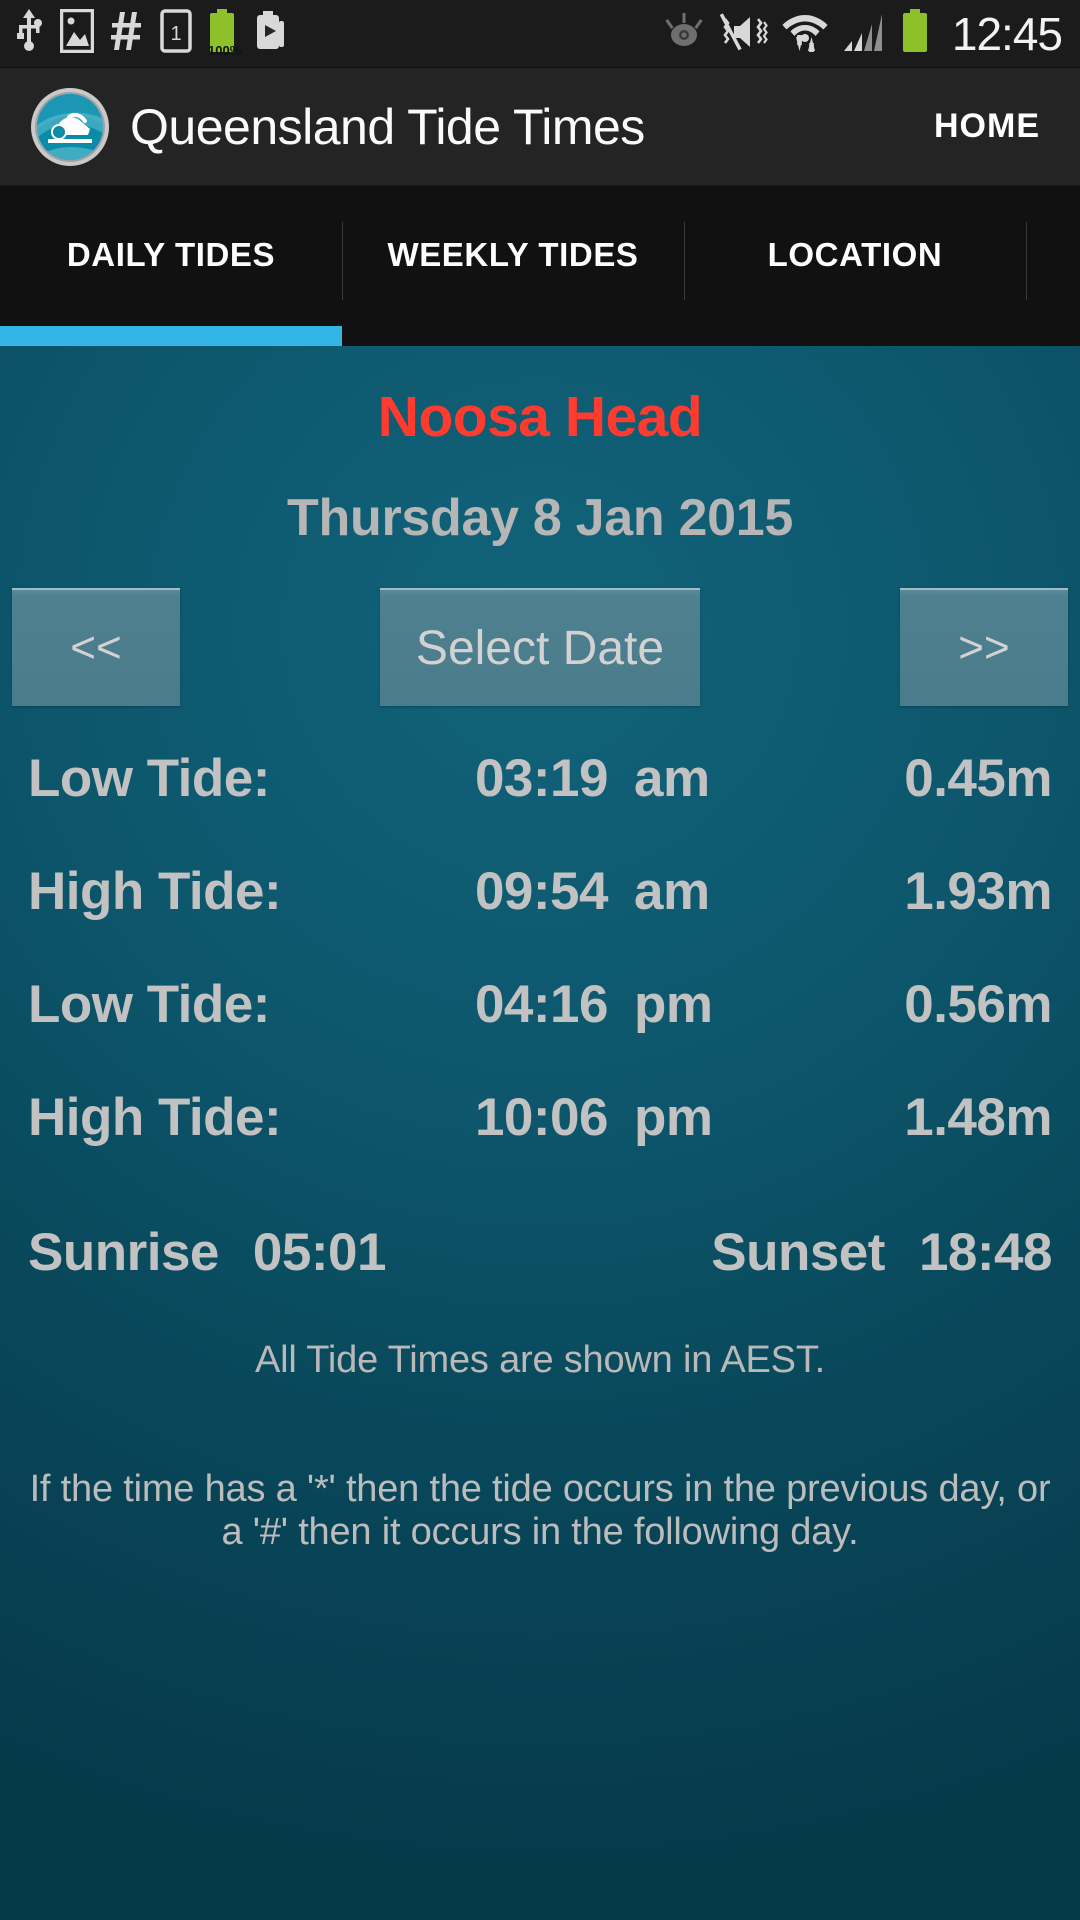 The image size is (1080, 1920). What do you see at coordinates (978, 1004) in the screenshot?
I see `tide-height-value: 0.56m` at bounding box center [978, 1004].